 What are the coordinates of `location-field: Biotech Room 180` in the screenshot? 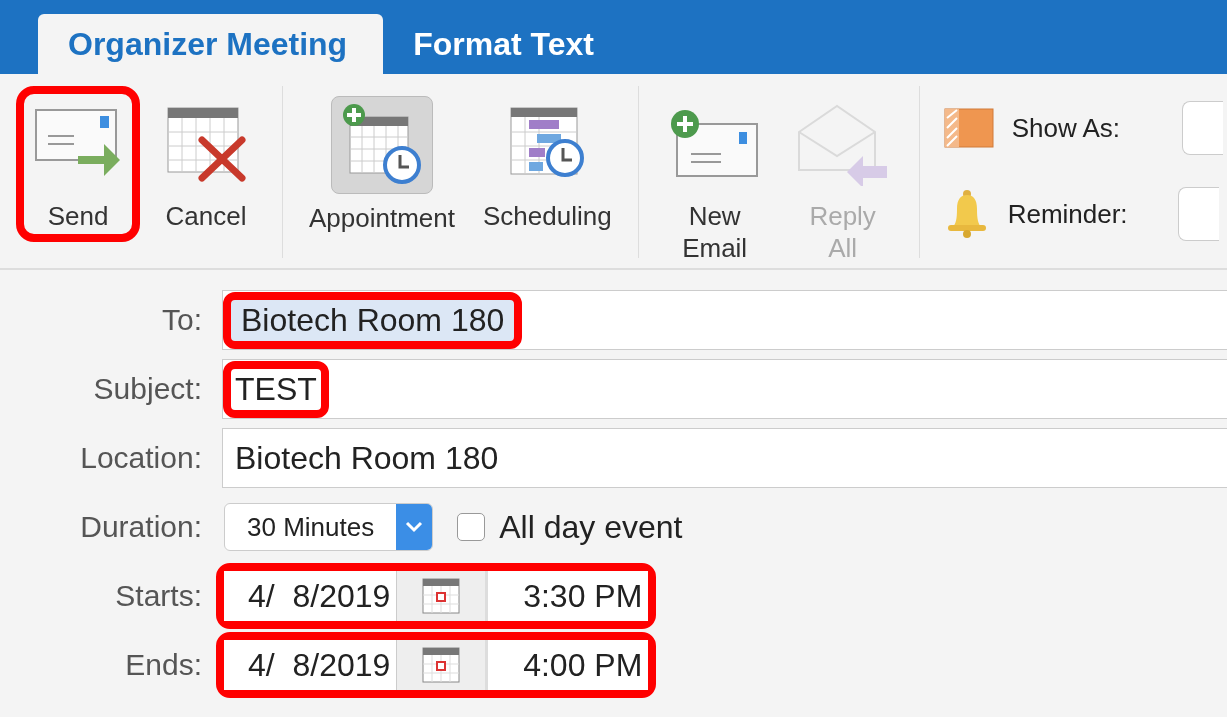 It's located at (724, 458).